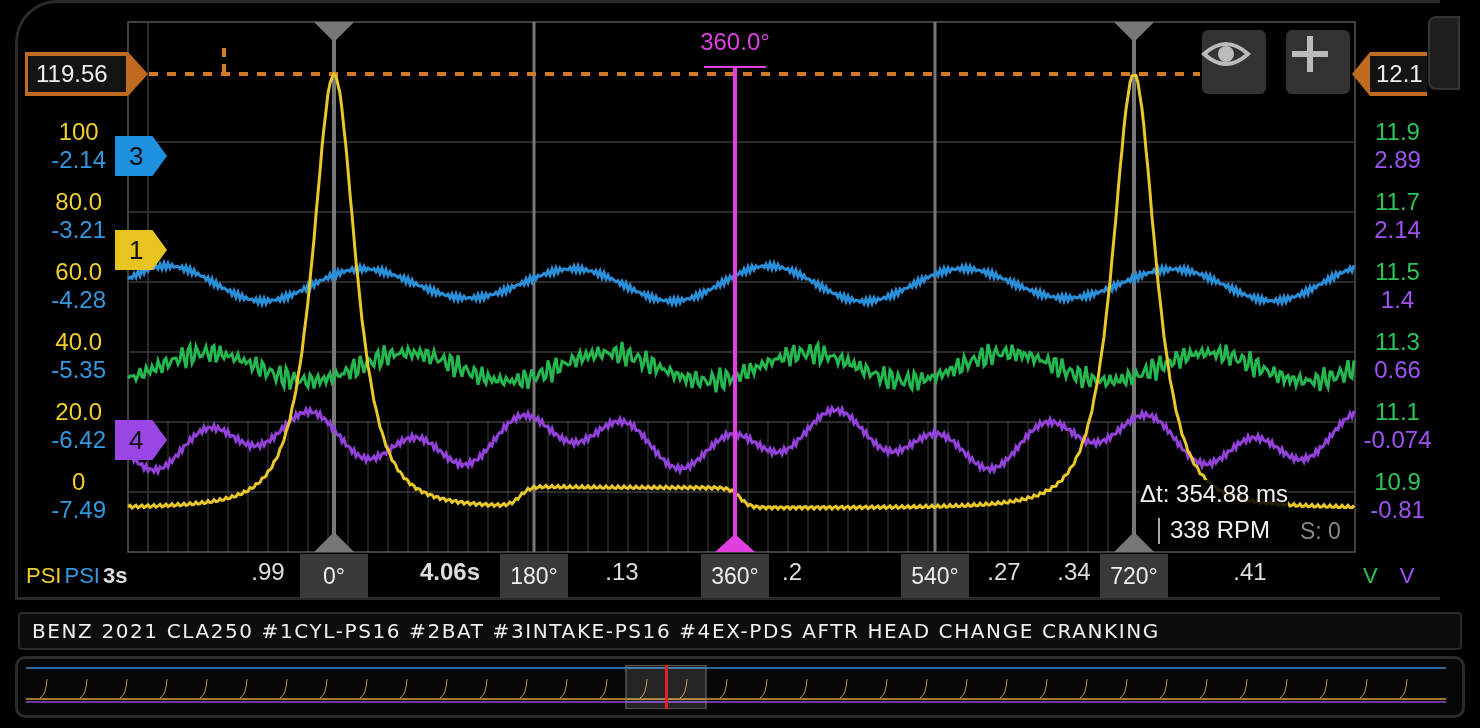 This screenshot has width=1480, height=728. I want to click on axis-tick-label: 2.14, so click(1397, 230).